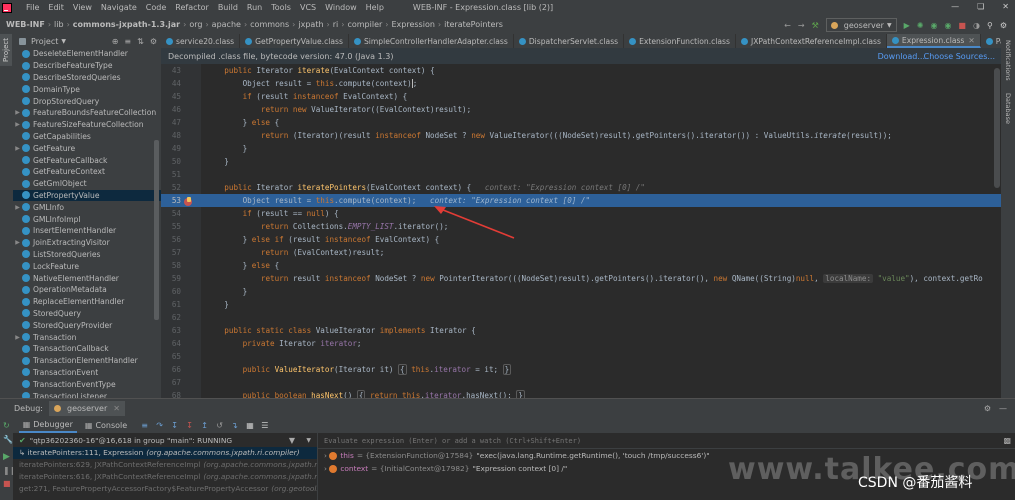  Describe the element at coordinates (933, 25) in the screenshot. I see `coverage-icon: ◉` at that location.